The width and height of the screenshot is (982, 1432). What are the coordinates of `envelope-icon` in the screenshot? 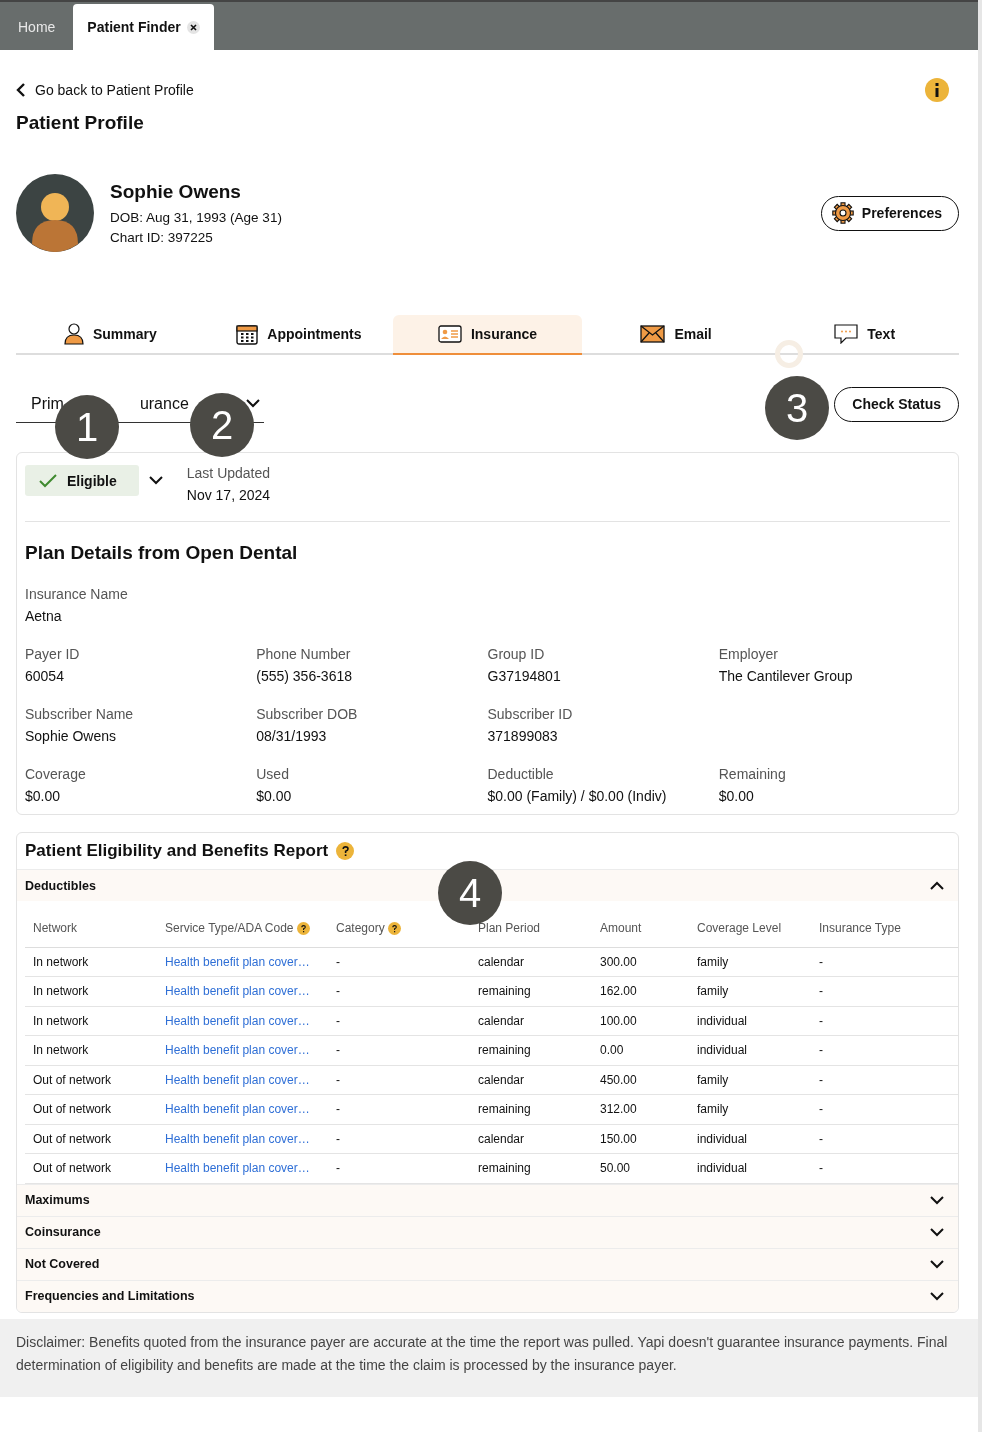 It's located at (653, 334).